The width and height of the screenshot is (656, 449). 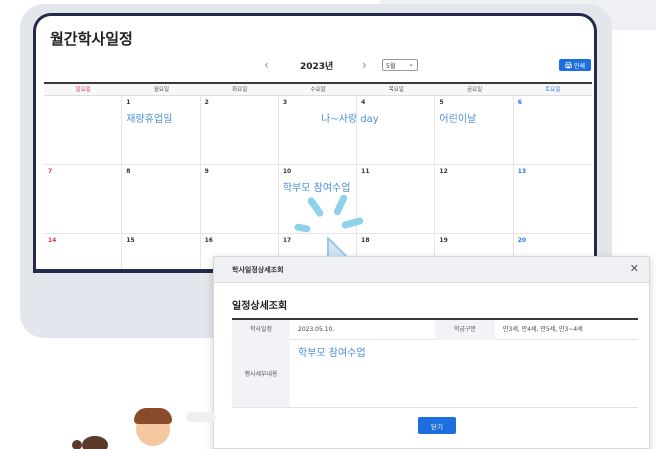 I want to click on day-number: 6, so click(x=519, y=102).